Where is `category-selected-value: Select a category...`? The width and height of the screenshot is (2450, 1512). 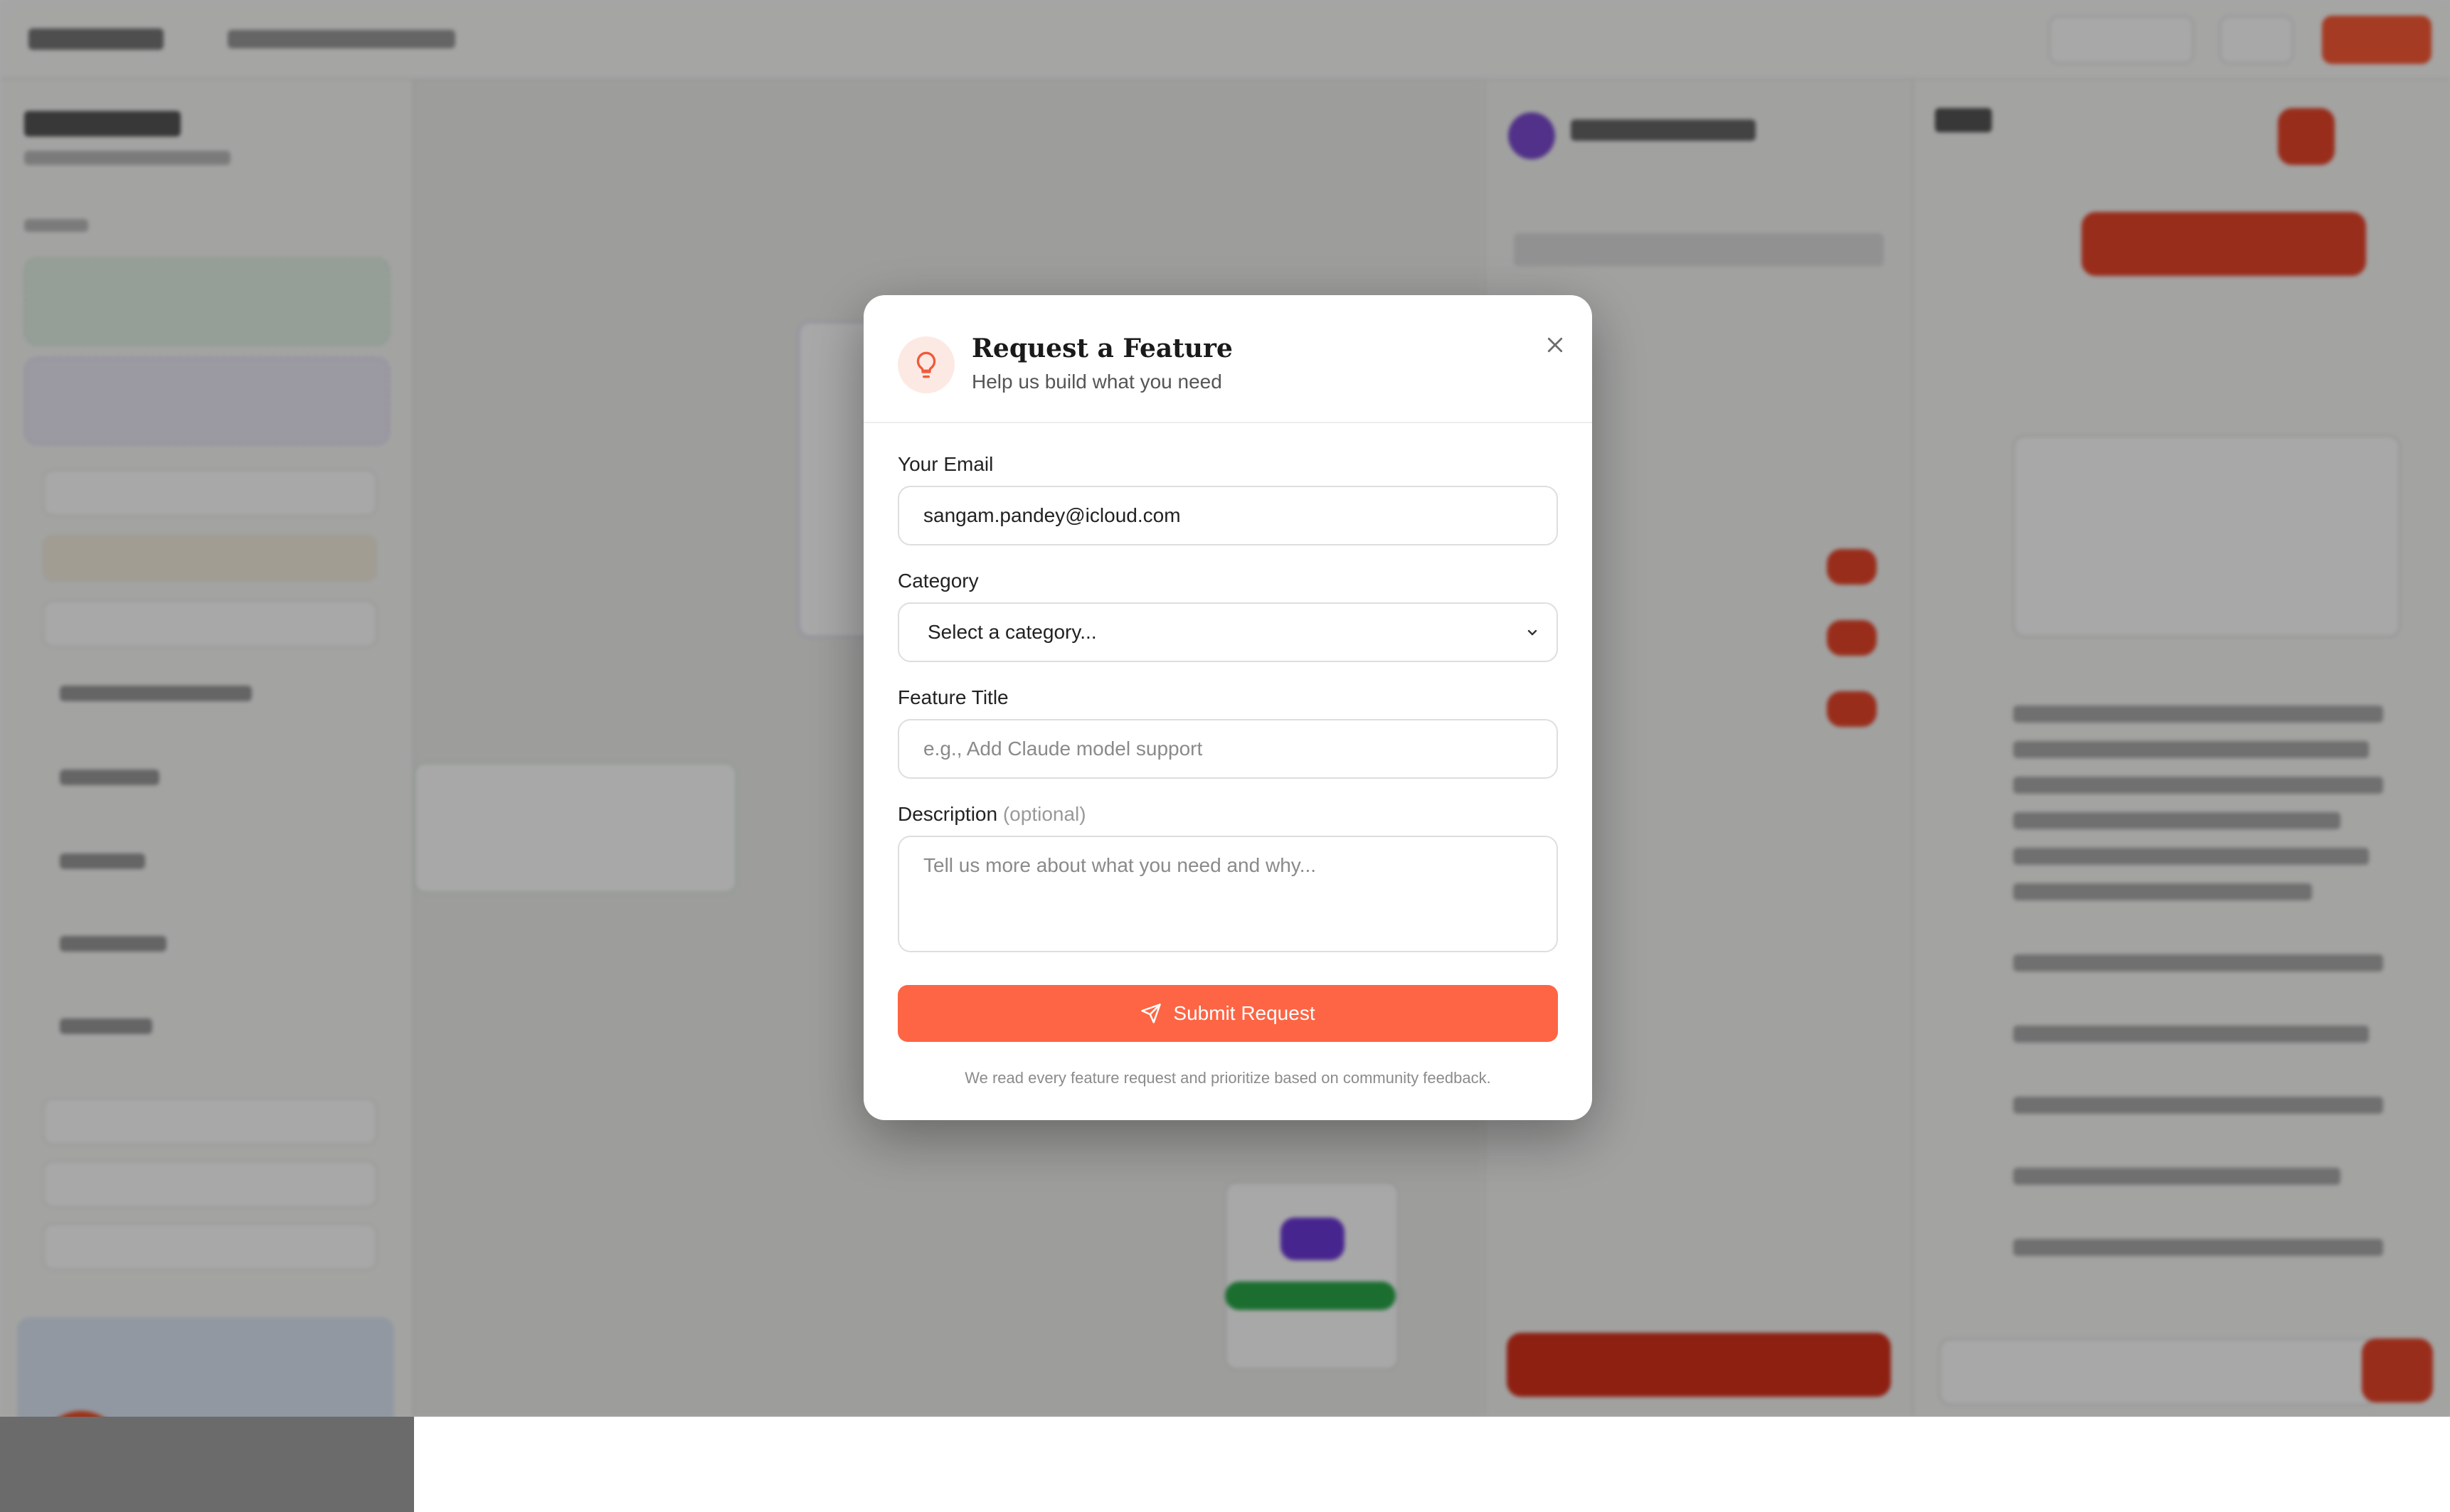
category-selected-value: Select a category... is located at coordinates (1012, 632).